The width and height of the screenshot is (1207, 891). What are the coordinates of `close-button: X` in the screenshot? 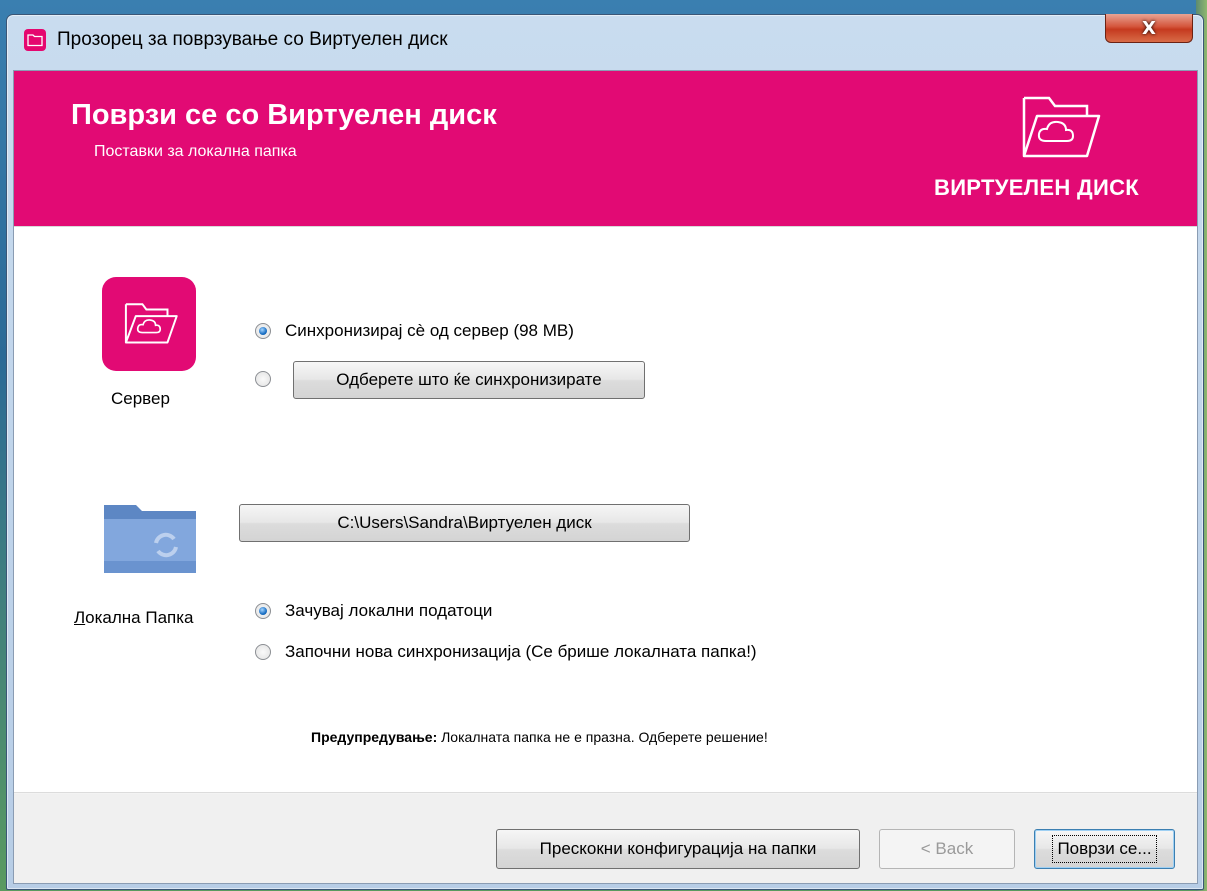 It's located at (1149, 28).